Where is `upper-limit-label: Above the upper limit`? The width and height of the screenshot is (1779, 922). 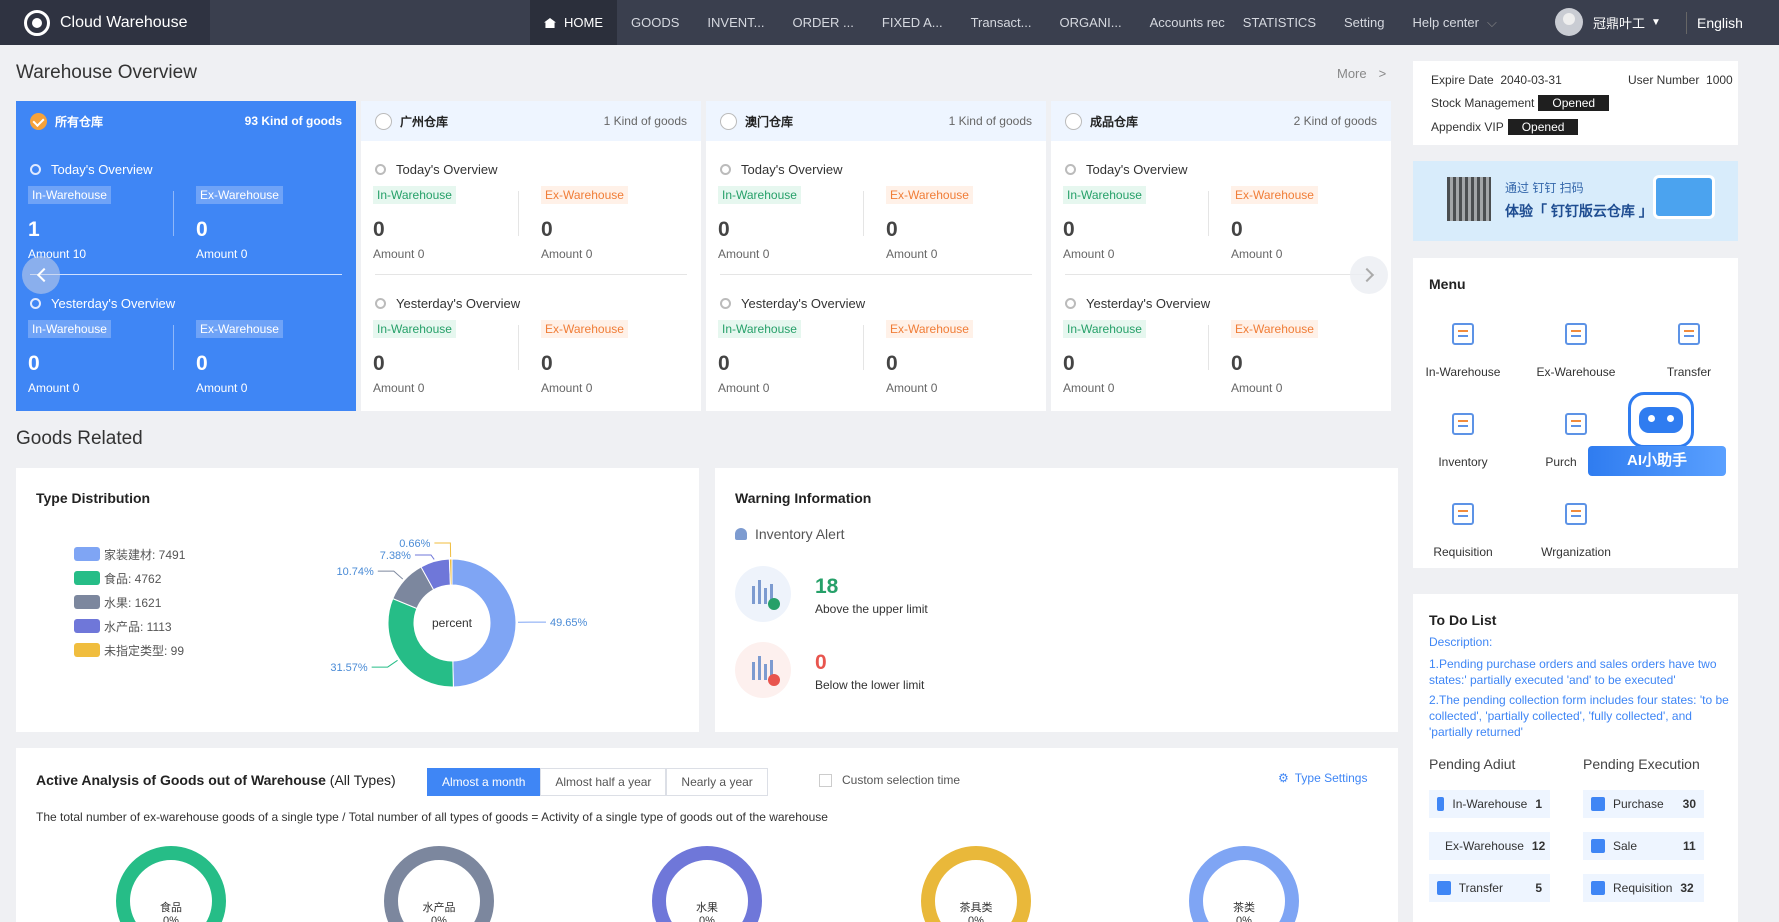 upper-limit-label: Above the upper limit is located at coordinates (871, 609).